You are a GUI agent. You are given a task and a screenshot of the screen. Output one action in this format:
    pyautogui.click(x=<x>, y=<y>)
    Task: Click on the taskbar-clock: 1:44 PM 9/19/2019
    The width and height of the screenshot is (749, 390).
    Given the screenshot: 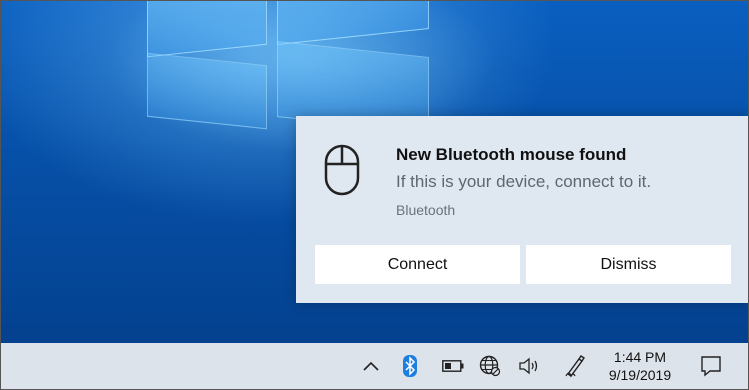 What is the action you would take?
    pyautogui.click(x=640, y=366)
    